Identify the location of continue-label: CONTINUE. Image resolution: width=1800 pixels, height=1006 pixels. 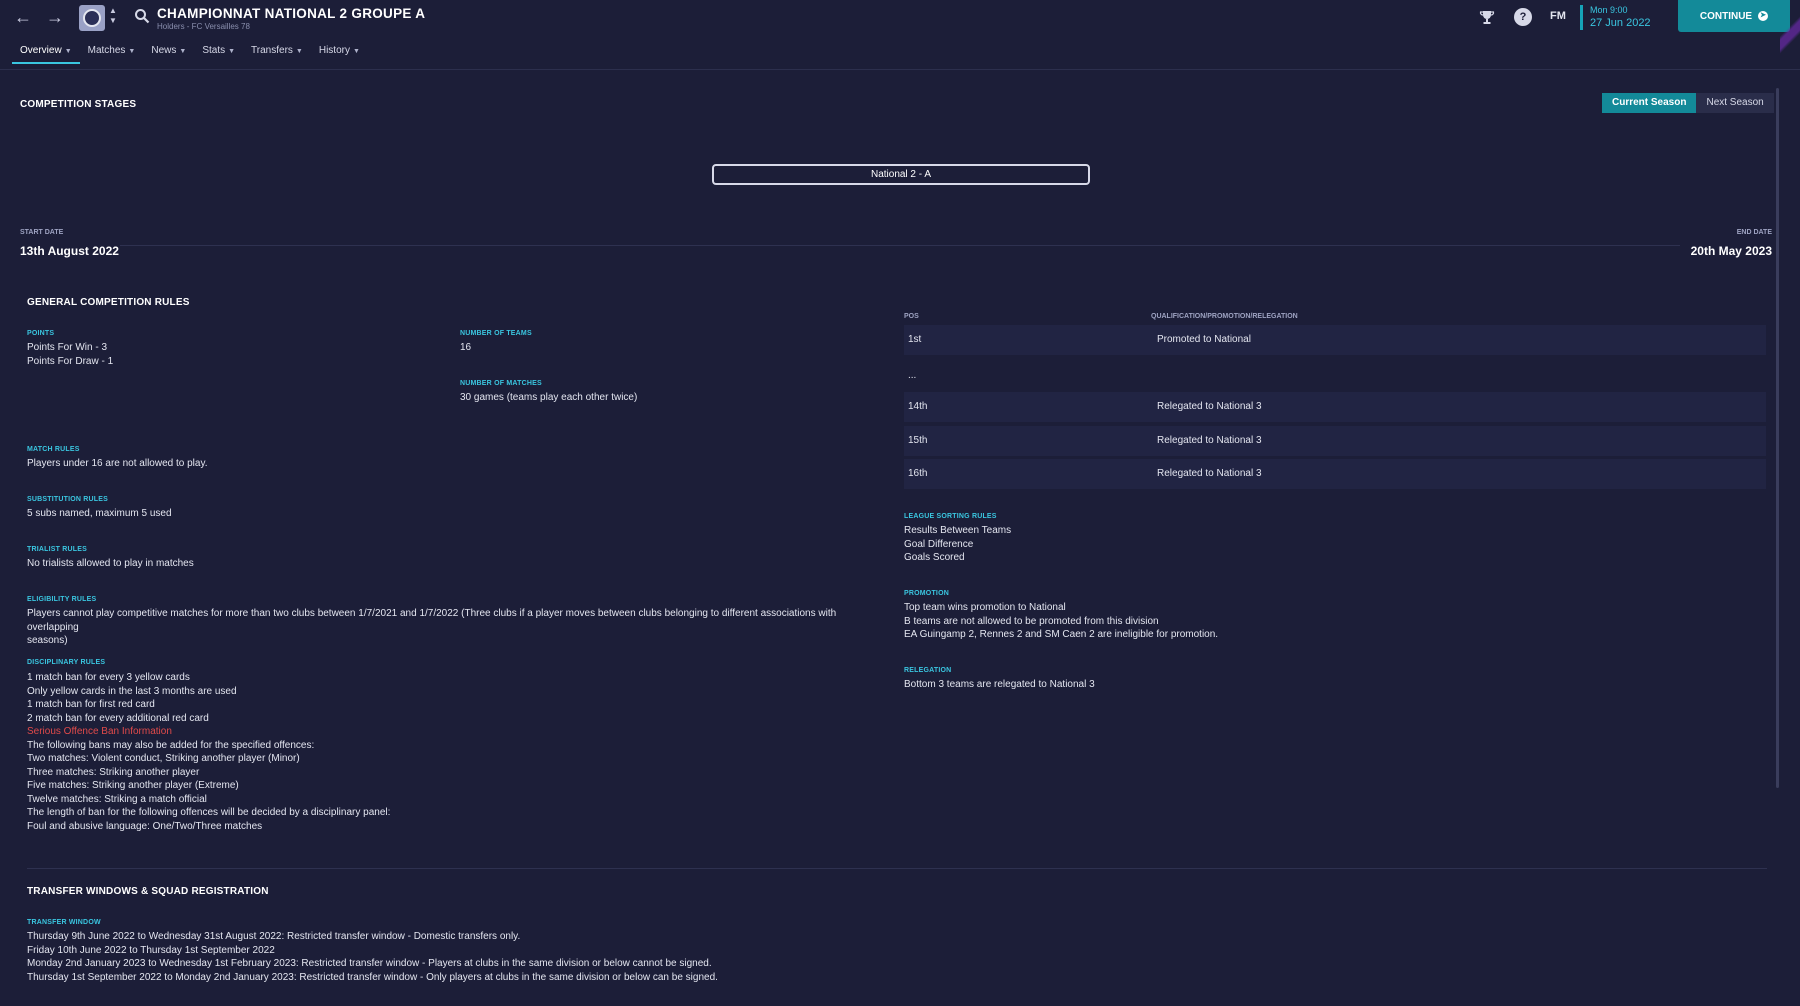
(1726, 16).